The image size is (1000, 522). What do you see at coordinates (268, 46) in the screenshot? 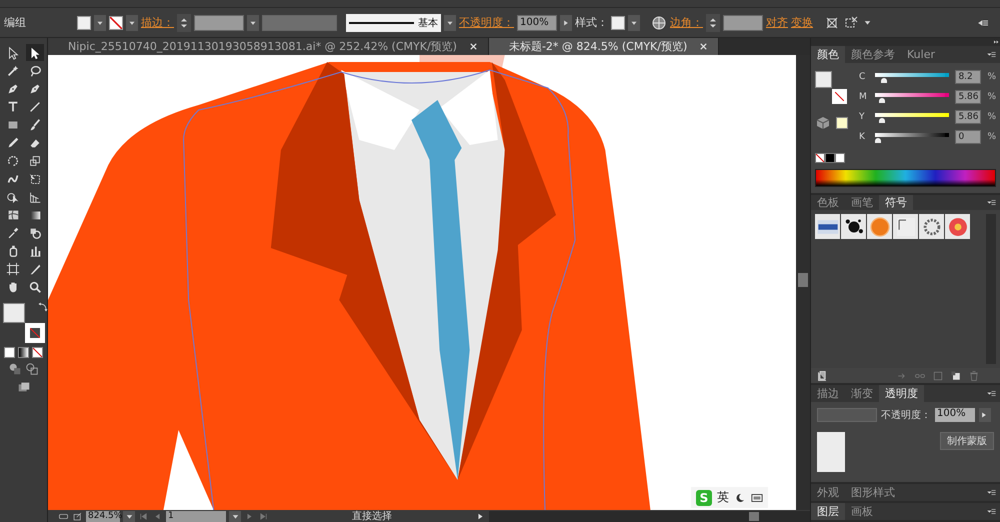
I see `document-tab: Nipic_25510740_20191130193058913081.ai* @ 252.42% (CMYK/预览)` at bounding box center [268, 46].